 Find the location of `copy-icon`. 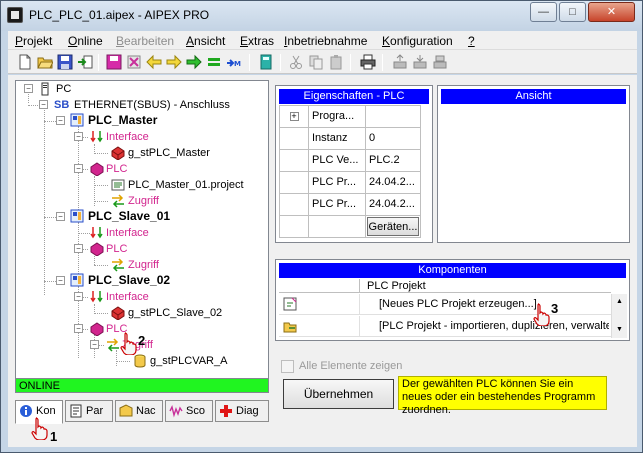

copy-icon is located at coordinates (316, 62).